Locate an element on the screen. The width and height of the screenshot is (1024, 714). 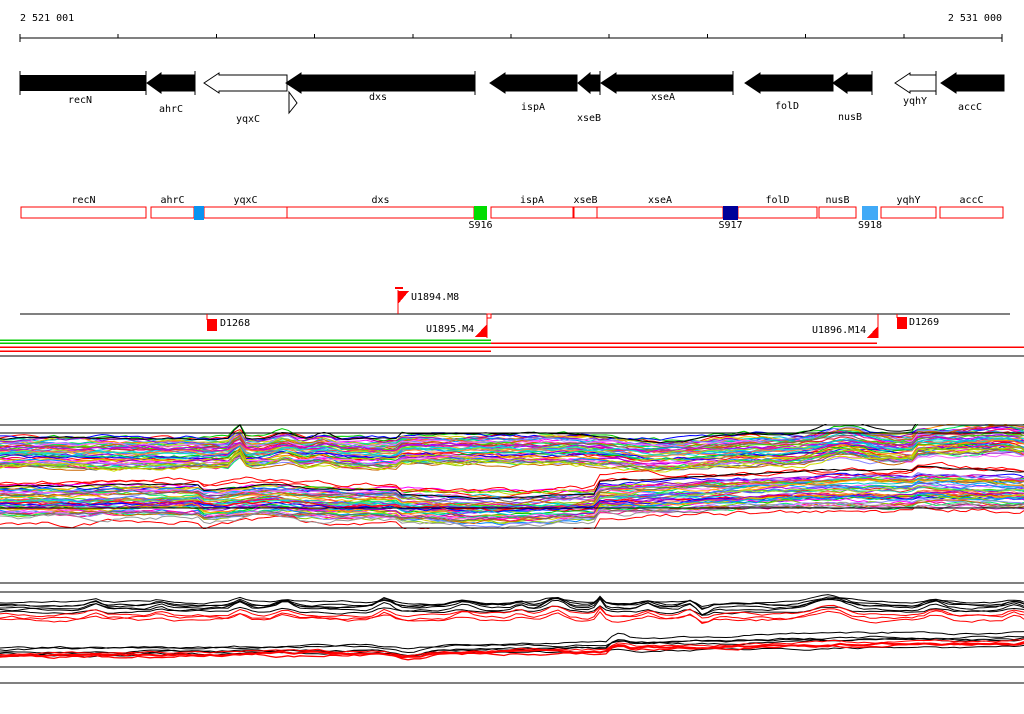
gene-box-folD is located at coordinates (777, 212).